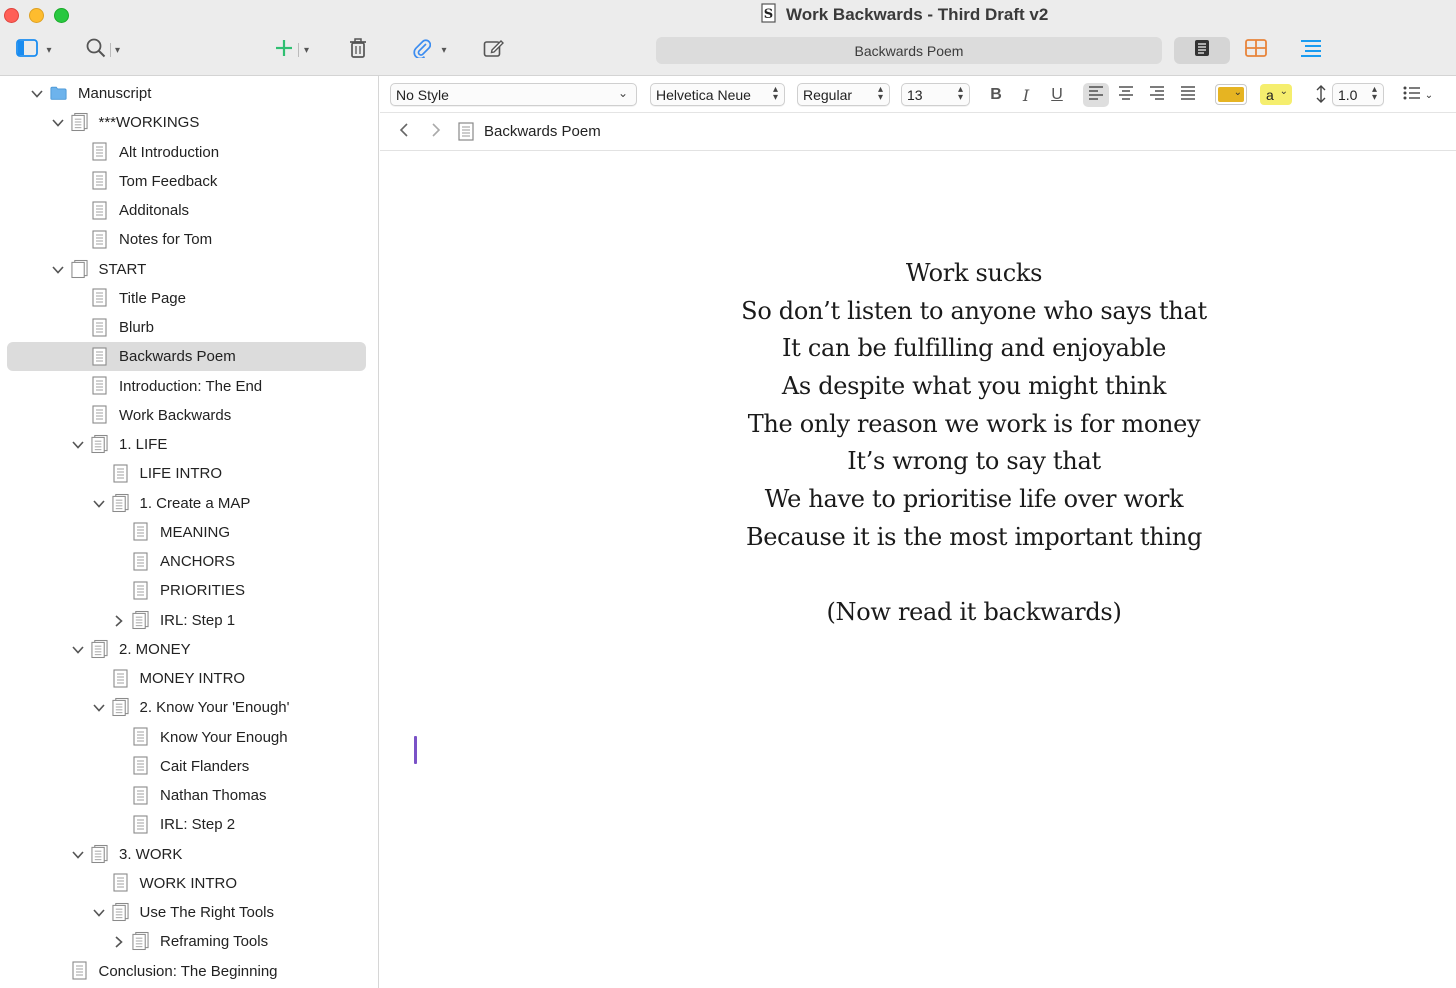 Image resolution: width=1456 pixels, height=988 pixels. I want to click on poem-blank-line, so click(974, 576).